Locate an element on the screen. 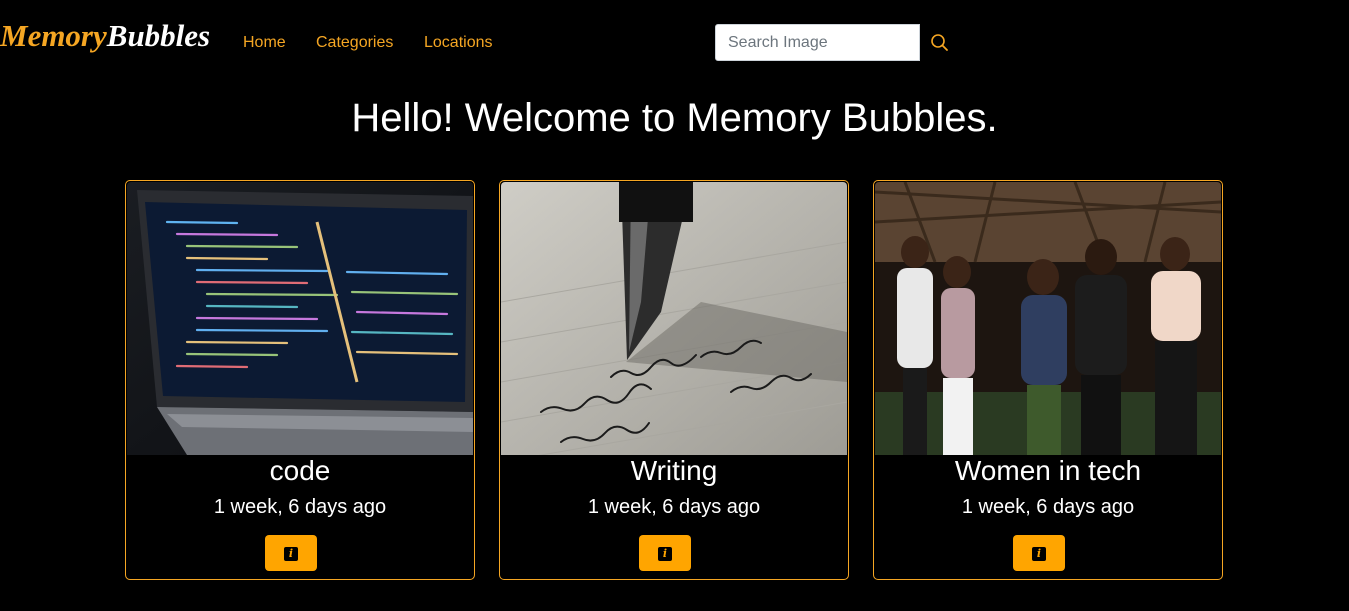 The height and width of the screenshot is (611, 1349). brand-part-bubbles: Bubbles is located at coordinates (158, 35).